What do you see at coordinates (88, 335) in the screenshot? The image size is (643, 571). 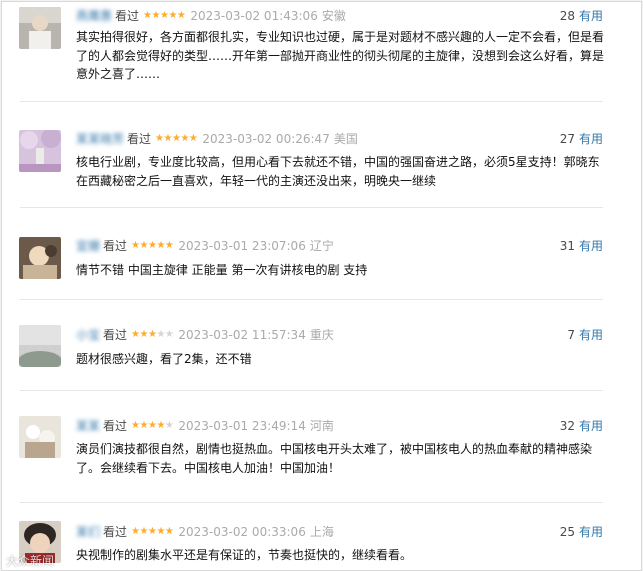 I see `username-link: 小宝` at bounding box center [88, 335].